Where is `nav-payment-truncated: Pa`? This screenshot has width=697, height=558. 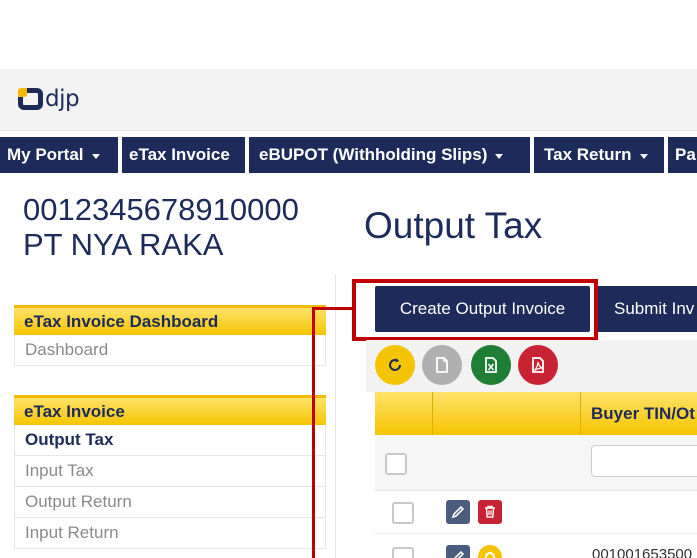
nav-payment-truncated: Pa is located at coordinates (682, 155).